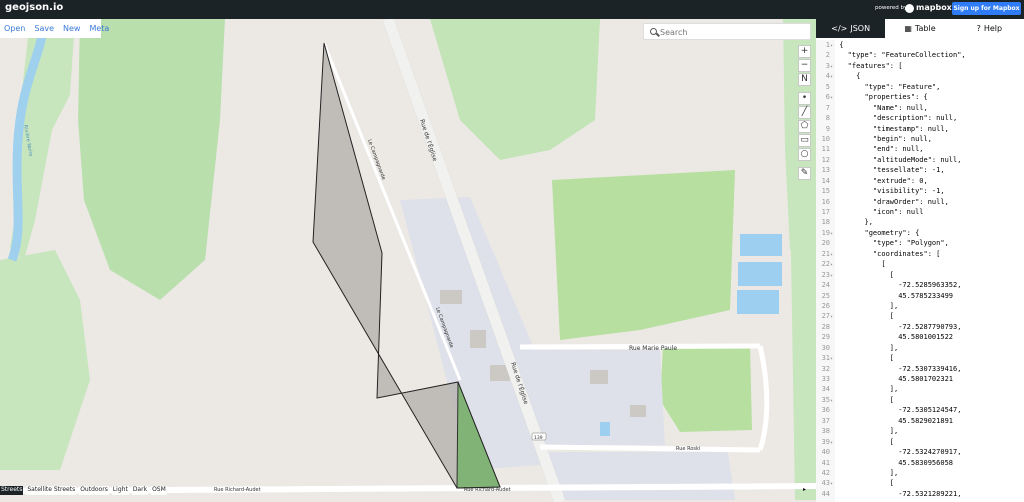 Image resolution: width=1024 pixels, height=502 pixels. What do you see at coordinates (920, 45) in the screenshot?
I see `code-line: 1▾ {` at bounding box center [920, 45].